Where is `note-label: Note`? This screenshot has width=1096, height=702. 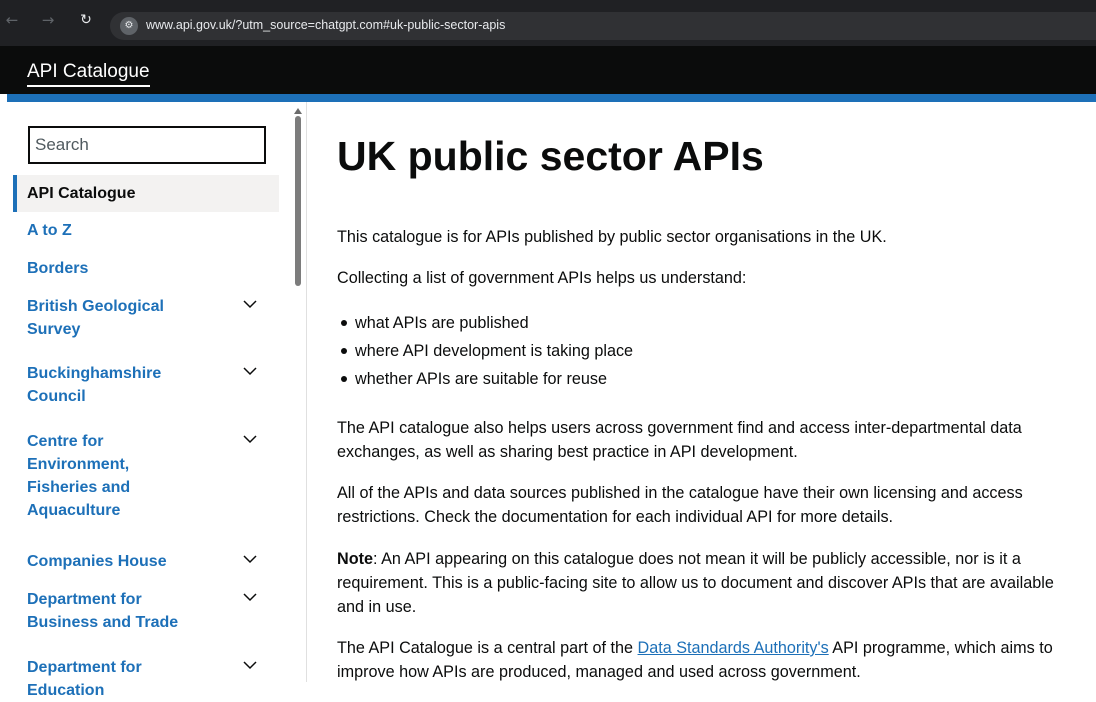
note-label: Note is located at coordinates (355, 559).